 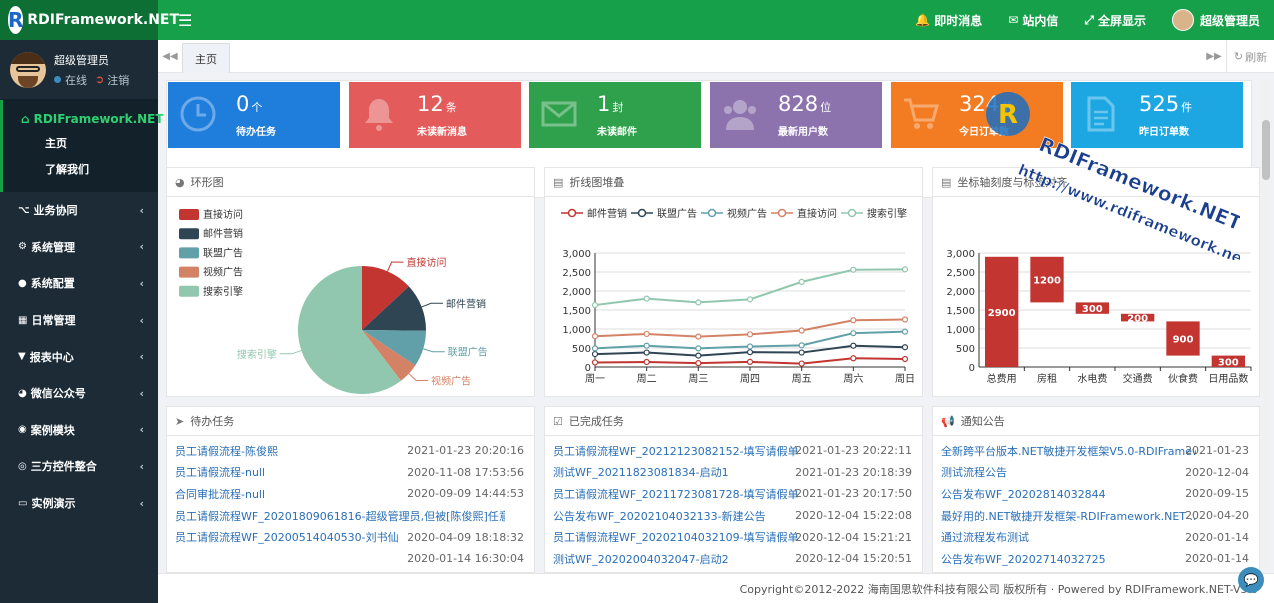 I want to click on stat-card: 525 件昨日订单数, so click(x=1157, y=115).